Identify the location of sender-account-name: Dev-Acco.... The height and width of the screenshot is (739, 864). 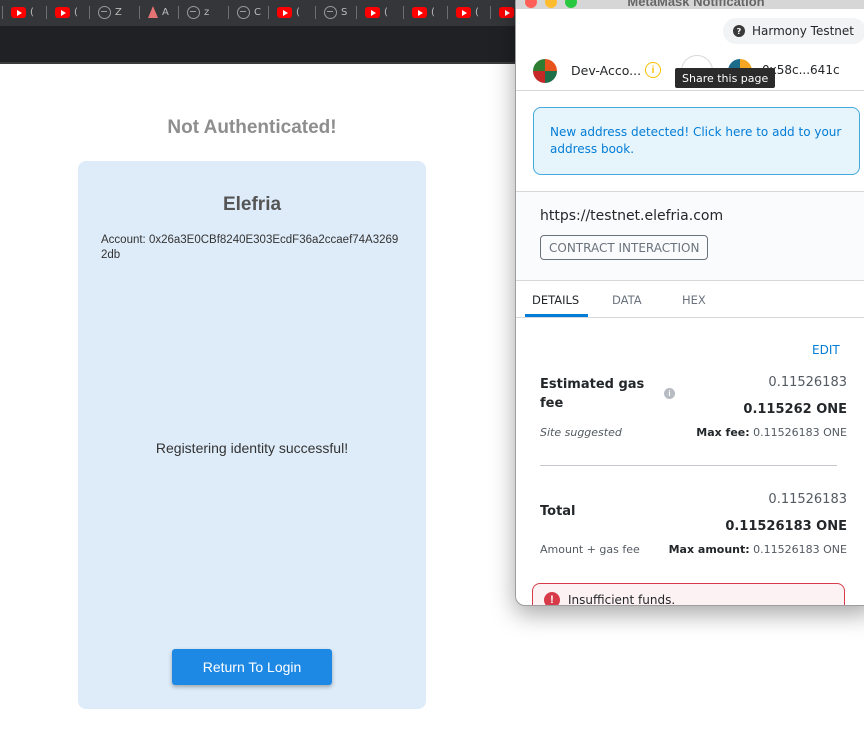
(606, 70).